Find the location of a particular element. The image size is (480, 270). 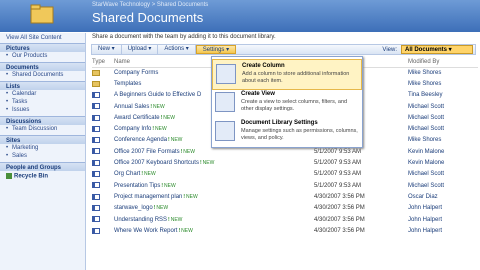

document-name-link: Presentation Tips is located at coordinates (137, 186).